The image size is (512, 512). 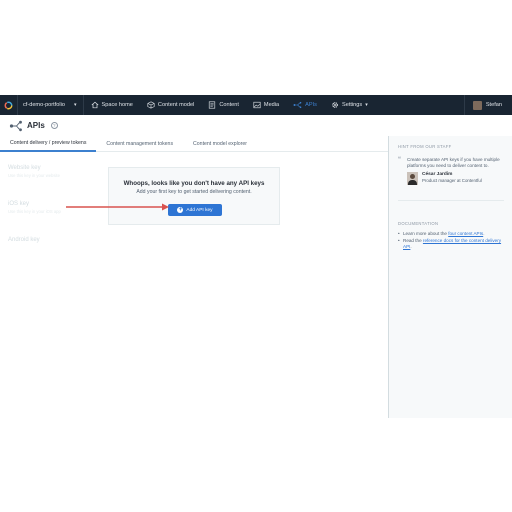 I want to click on key-description: Use this key in your website, so click(x=34, y=175).